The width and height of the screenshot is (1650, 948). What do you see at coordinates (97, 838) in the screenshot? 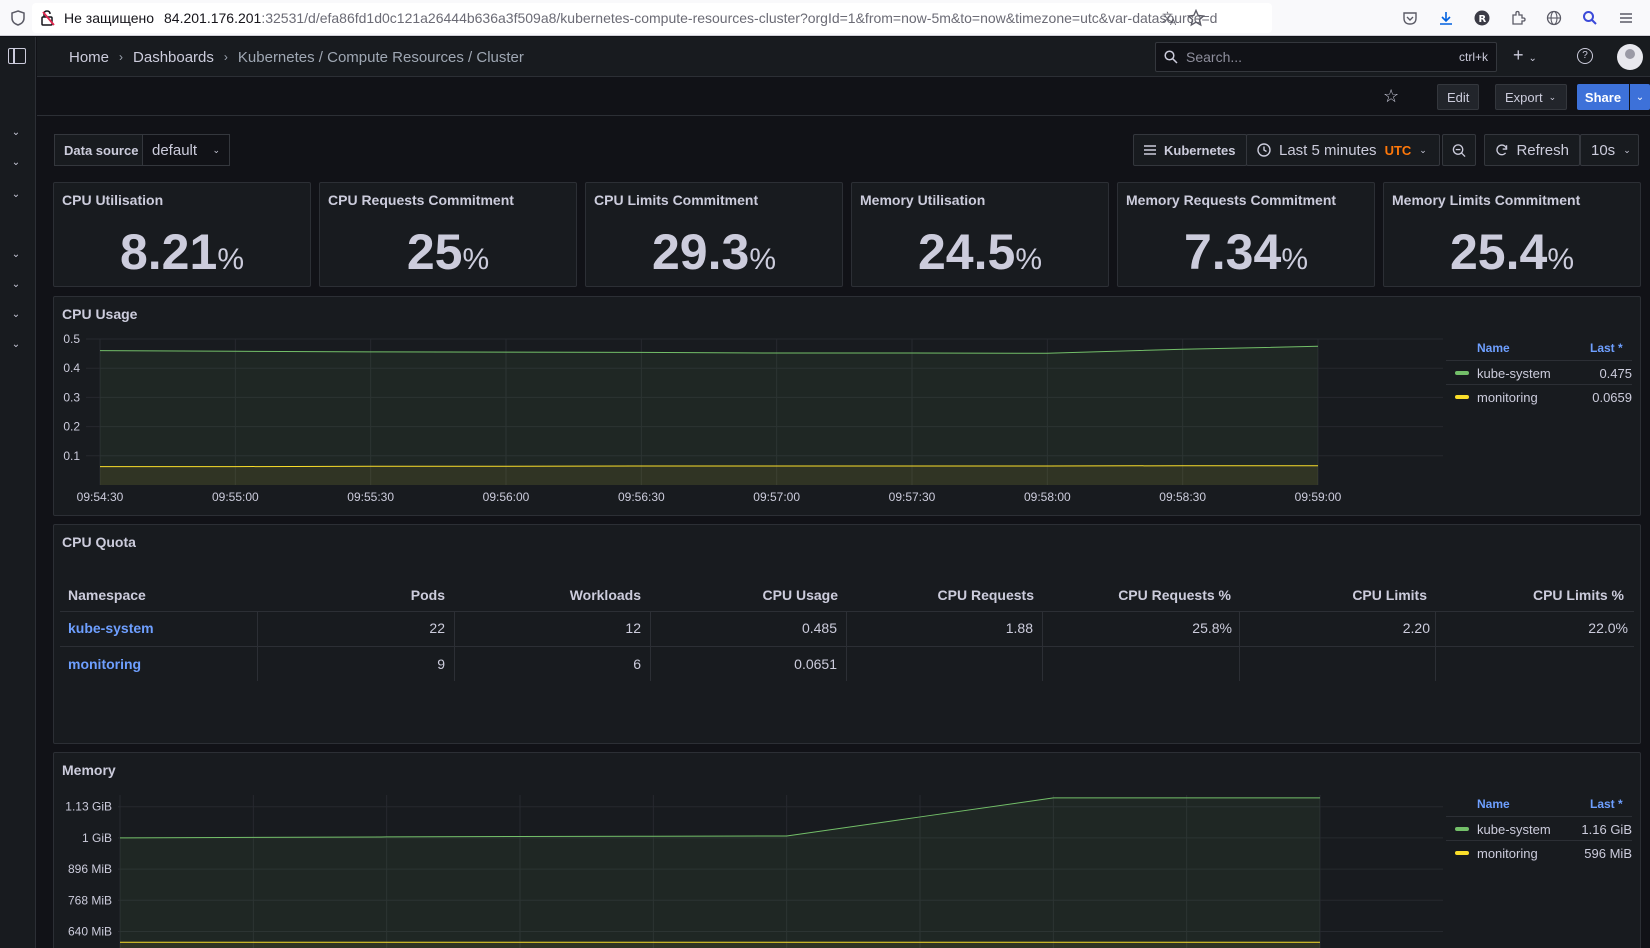
I see `y-tick-label: 1 GiB` at bounding box center [97, 838].